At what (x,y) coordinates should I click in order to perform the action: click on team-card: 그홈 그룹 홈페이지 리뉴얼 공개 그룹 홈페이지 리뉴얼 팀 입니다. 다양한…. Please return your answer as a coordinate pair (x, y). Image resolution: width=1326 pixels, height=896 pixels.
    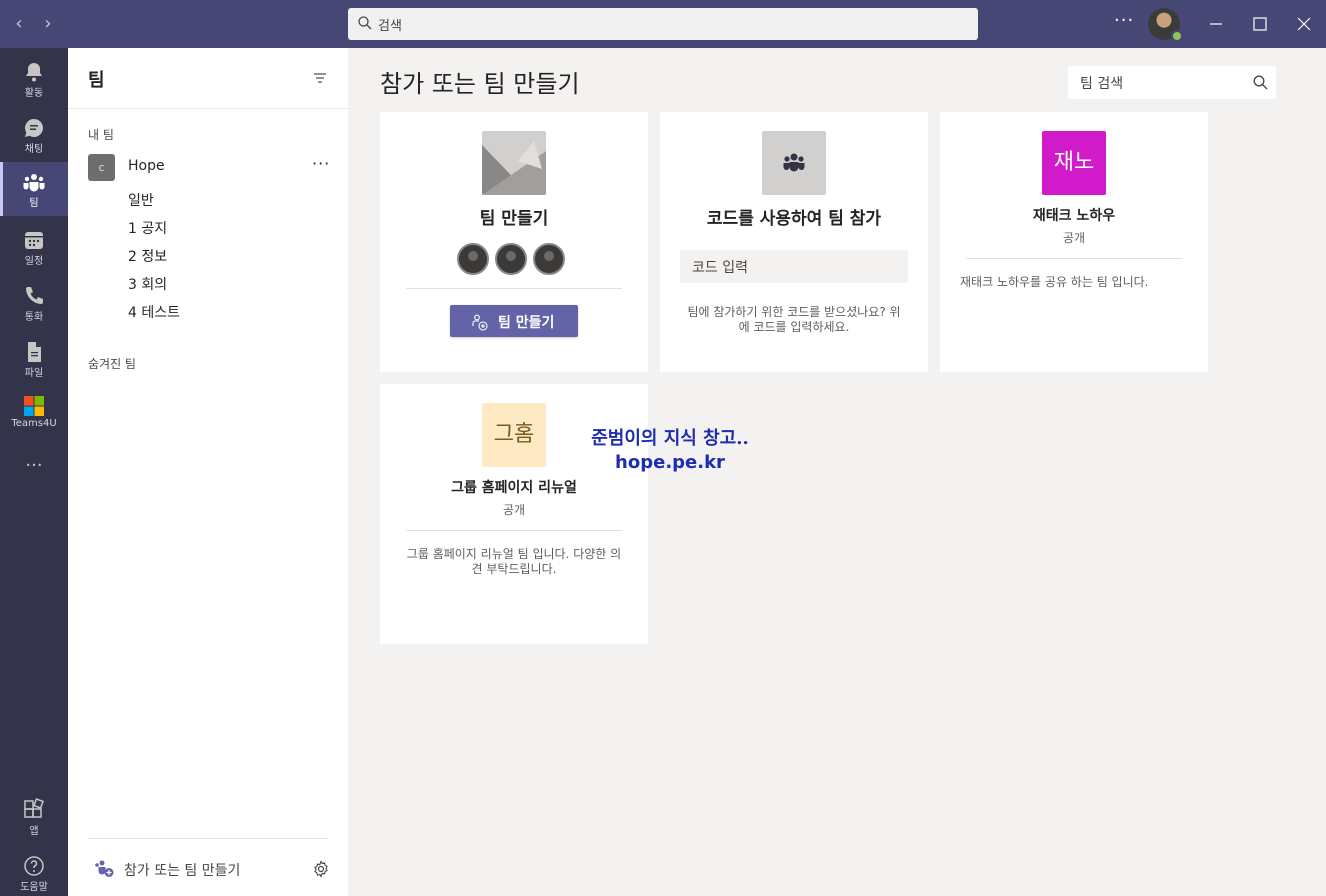
    Looking at the image, I should click on (514, 514).